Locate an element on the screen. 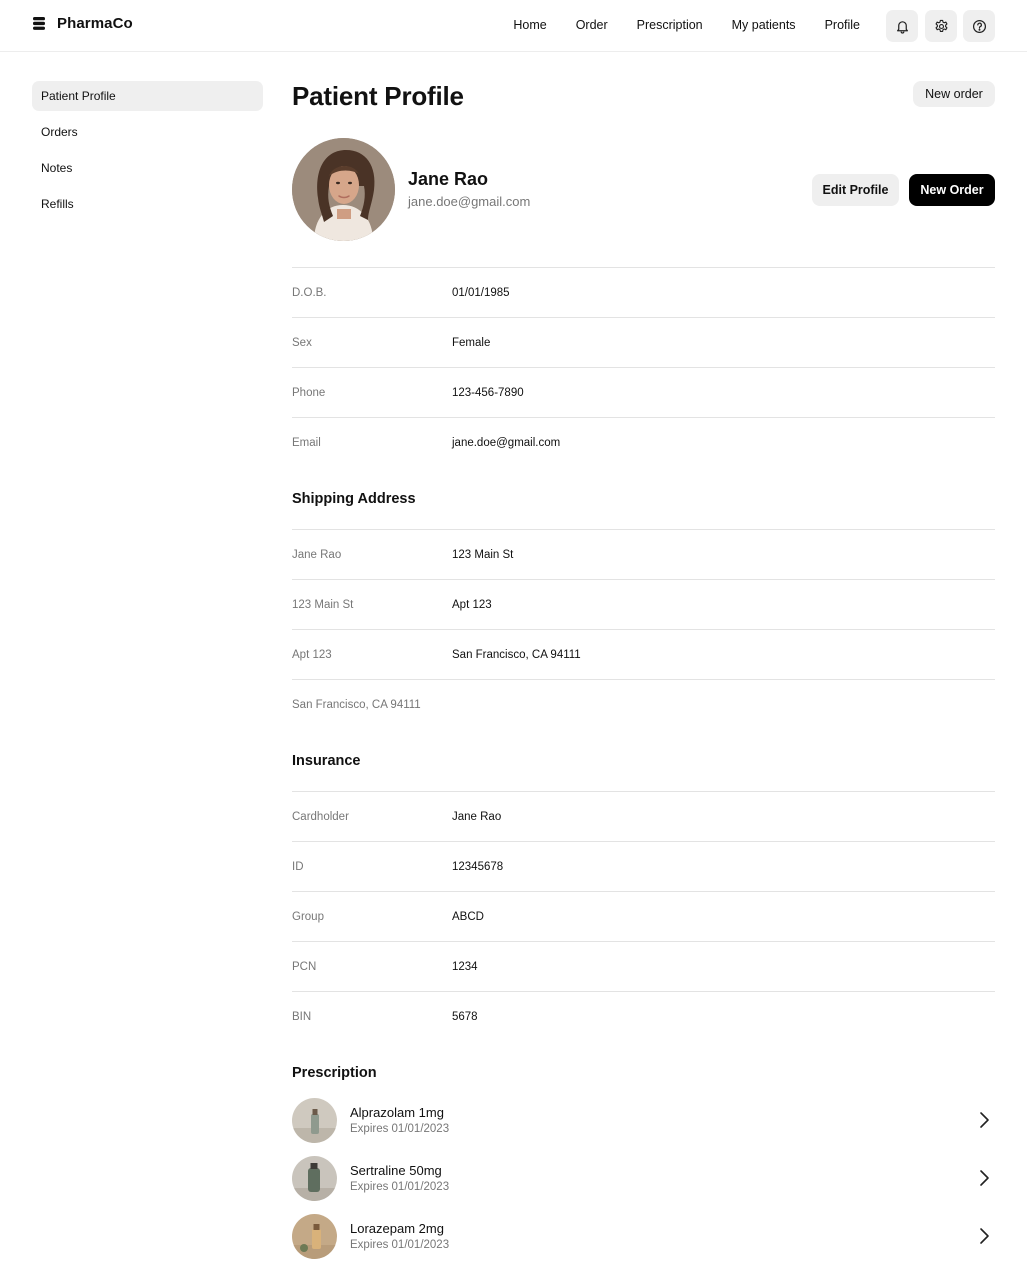 The image size is (1027, 1280). insurance-label: PCN is located at coordinates (304, 966).